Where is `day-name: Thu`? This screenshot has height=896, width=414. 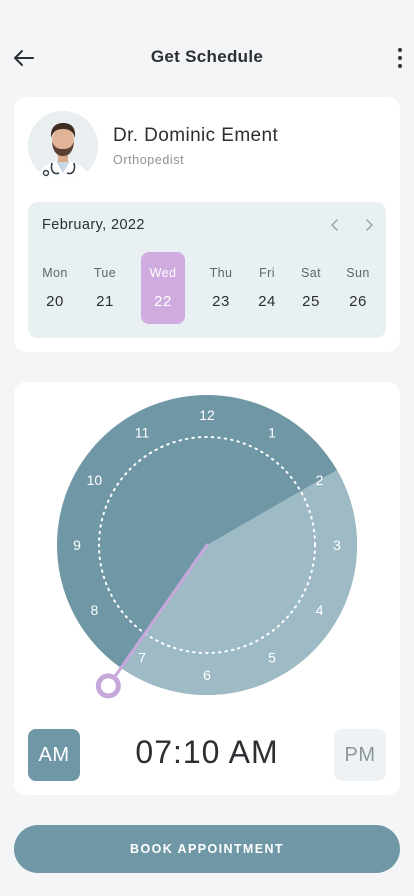
day-name: Thu is located at coordinates (221, 273).